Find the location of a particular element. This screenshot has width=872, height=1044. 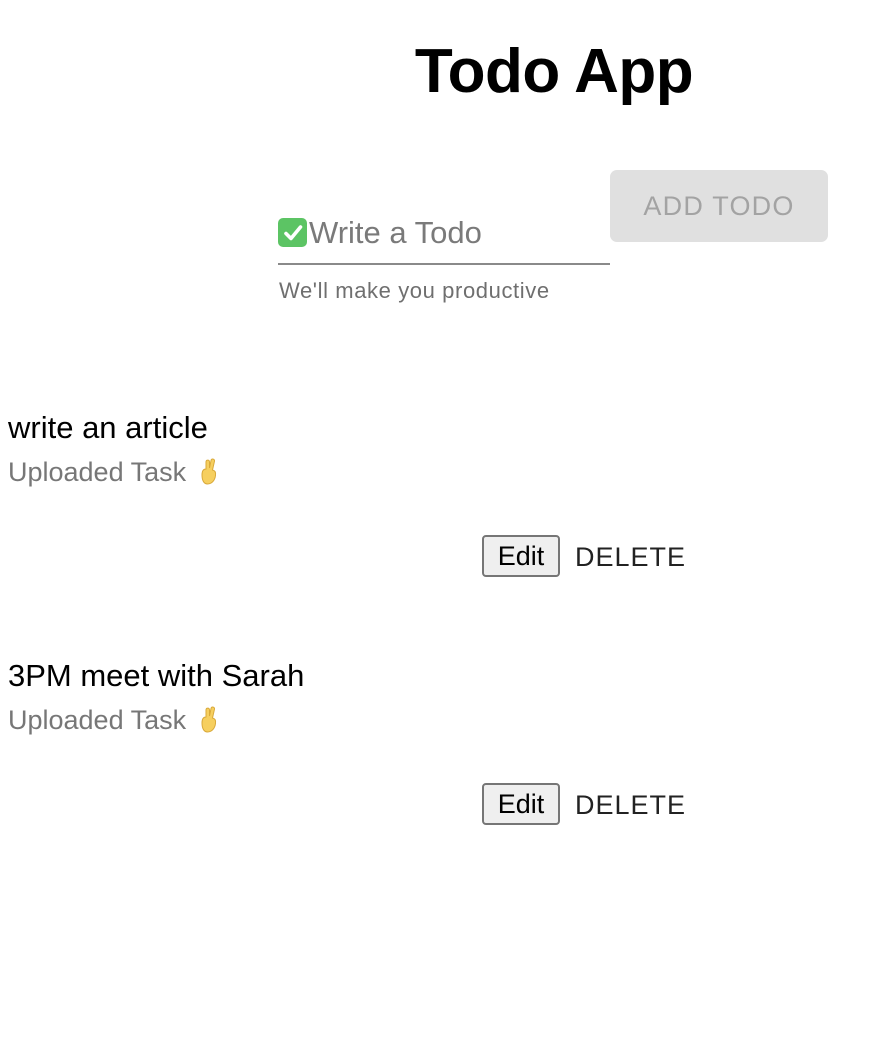

todo-input is located at coordinates (453, 232).